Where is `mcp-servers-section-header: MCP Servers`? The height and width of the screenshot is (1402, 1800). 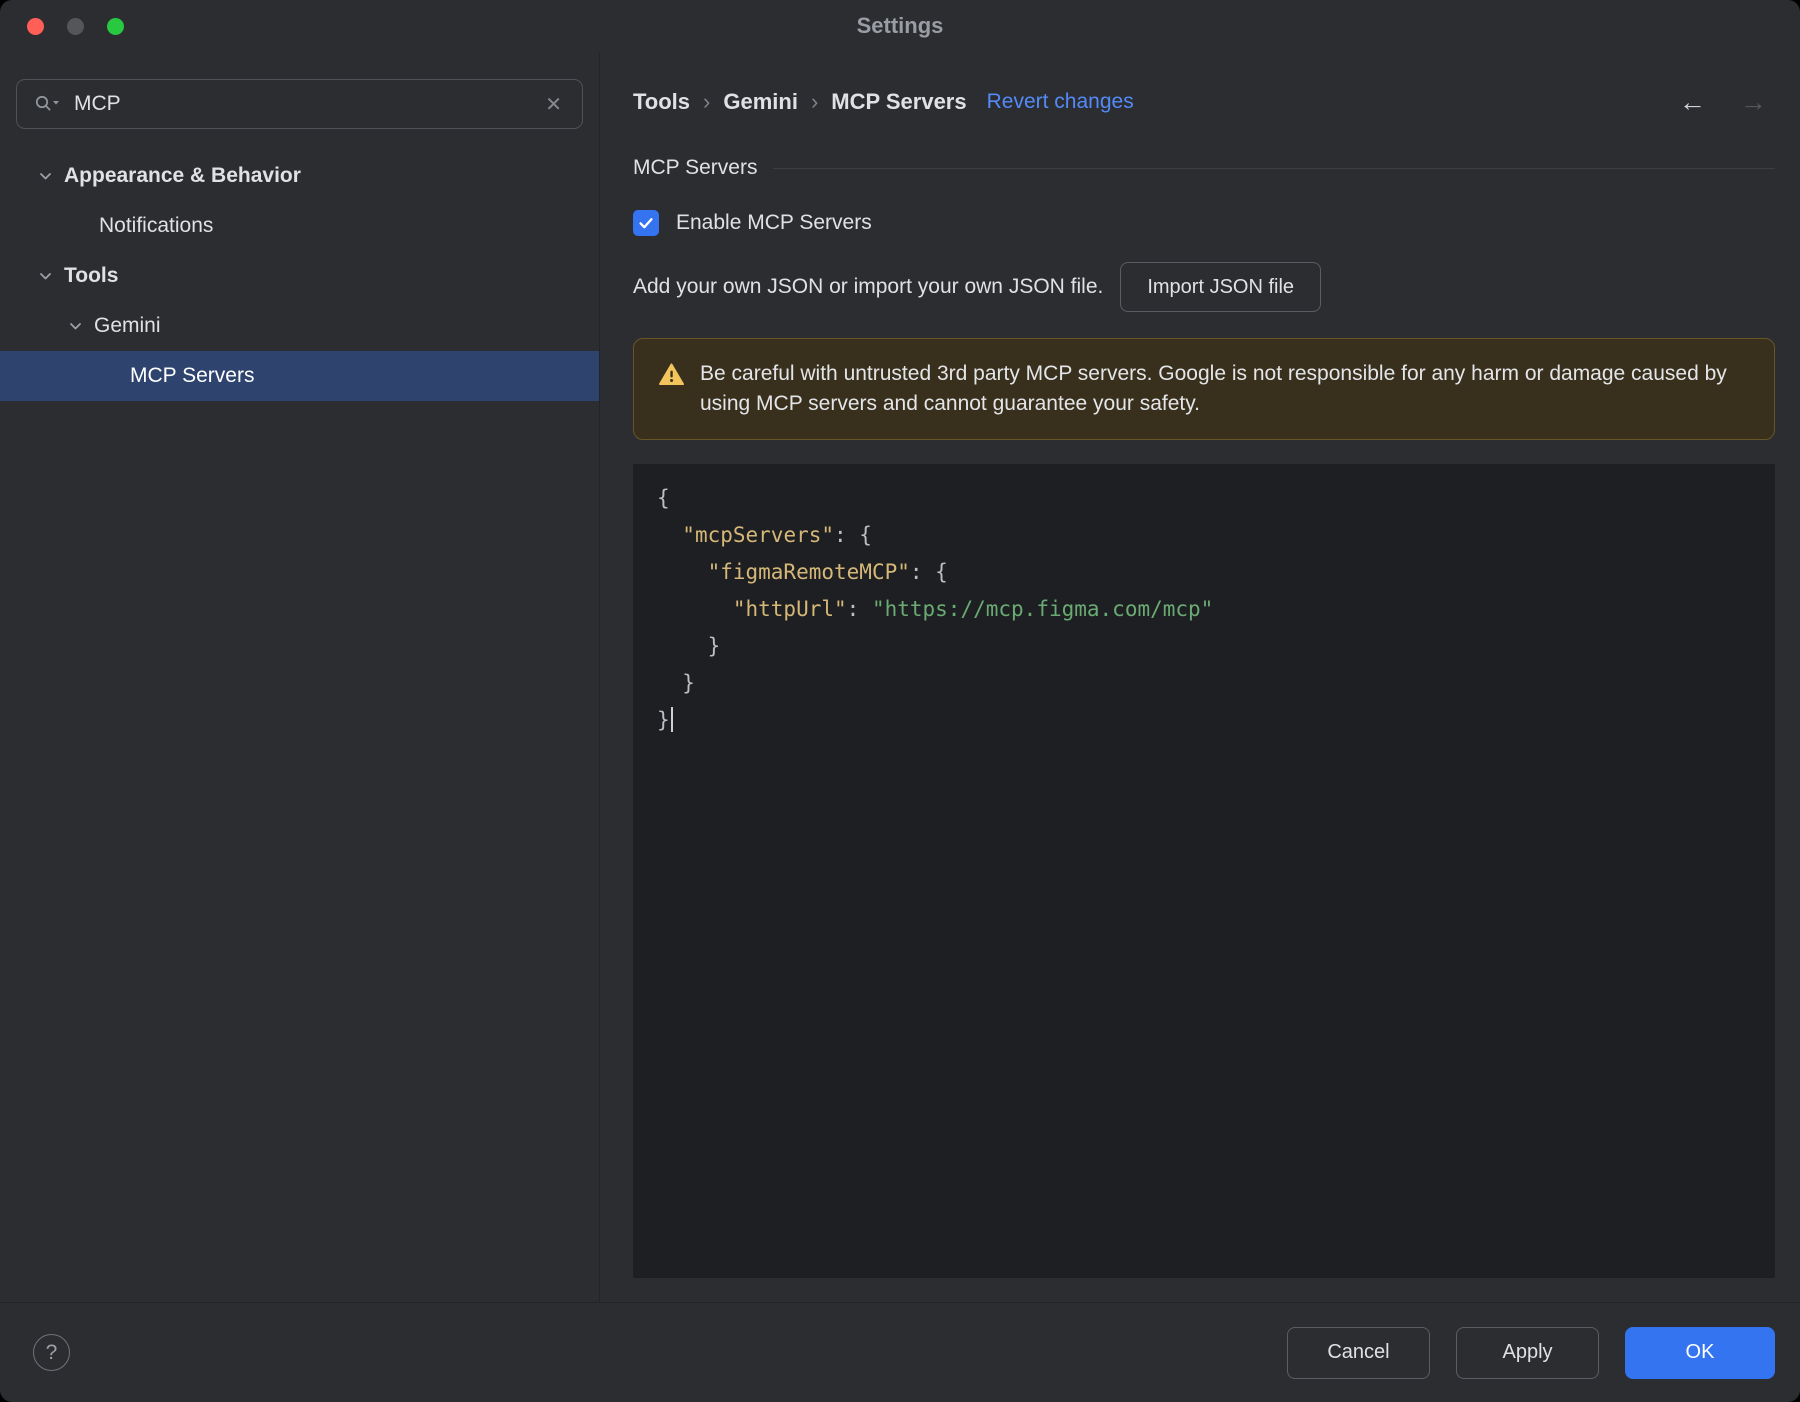
mcp-servers-section-header: MCP Servers is located at coordinates (1204, 168).